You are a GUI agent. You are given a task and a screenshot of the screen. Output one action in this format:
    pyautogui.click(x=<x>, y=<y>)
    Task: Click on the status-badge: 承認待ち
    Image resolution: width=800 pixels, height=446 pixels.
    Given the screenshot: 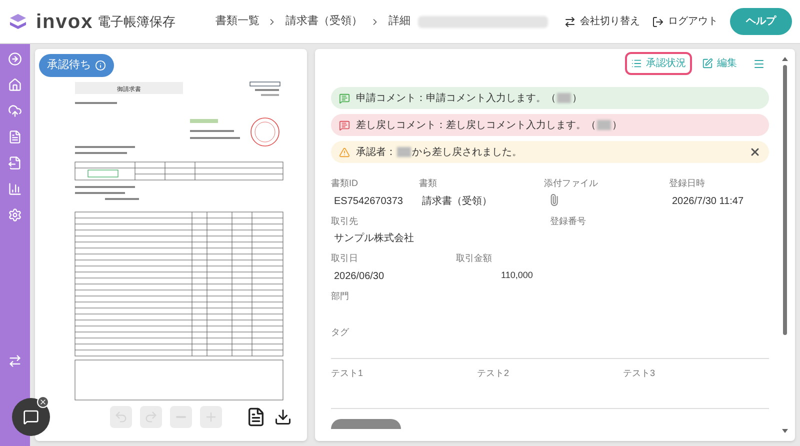 What is the action you would take?
    pyautogui.click(x=76, y=65)
    